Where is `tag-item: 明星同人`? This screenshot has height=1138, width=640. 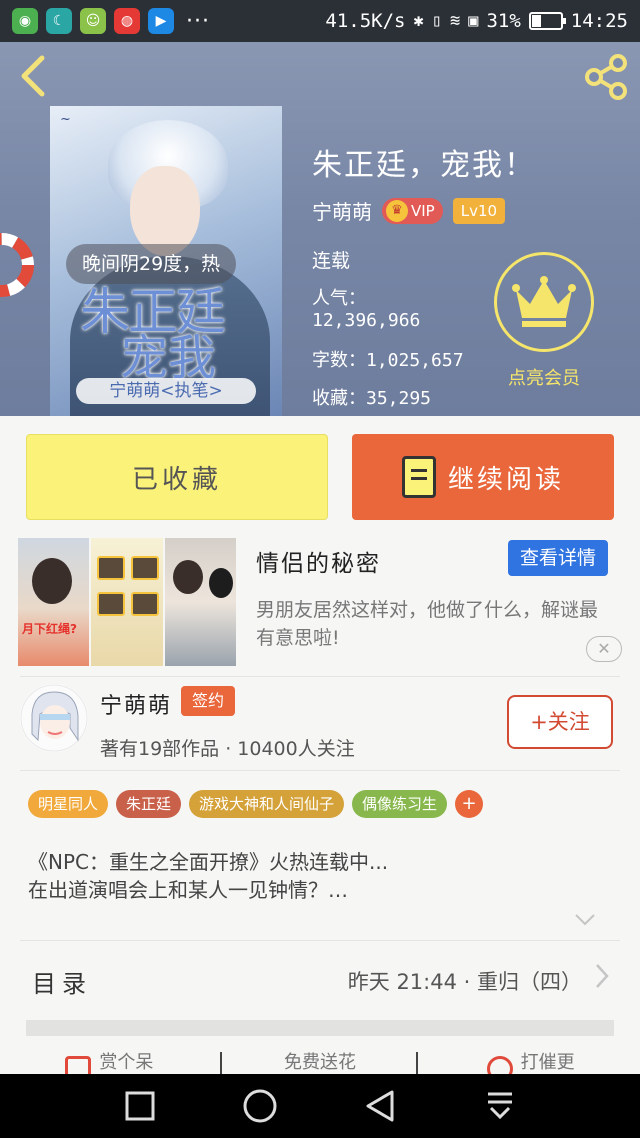
tag-item: 明星同人 is located at coordinates (68, 804).